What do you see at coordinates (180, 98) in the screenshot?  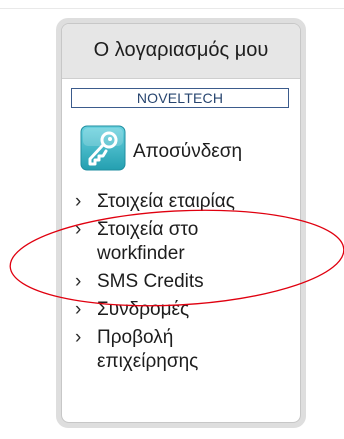 I see `company-name-box: NOVELTECH` at bounding box center [180, 98].